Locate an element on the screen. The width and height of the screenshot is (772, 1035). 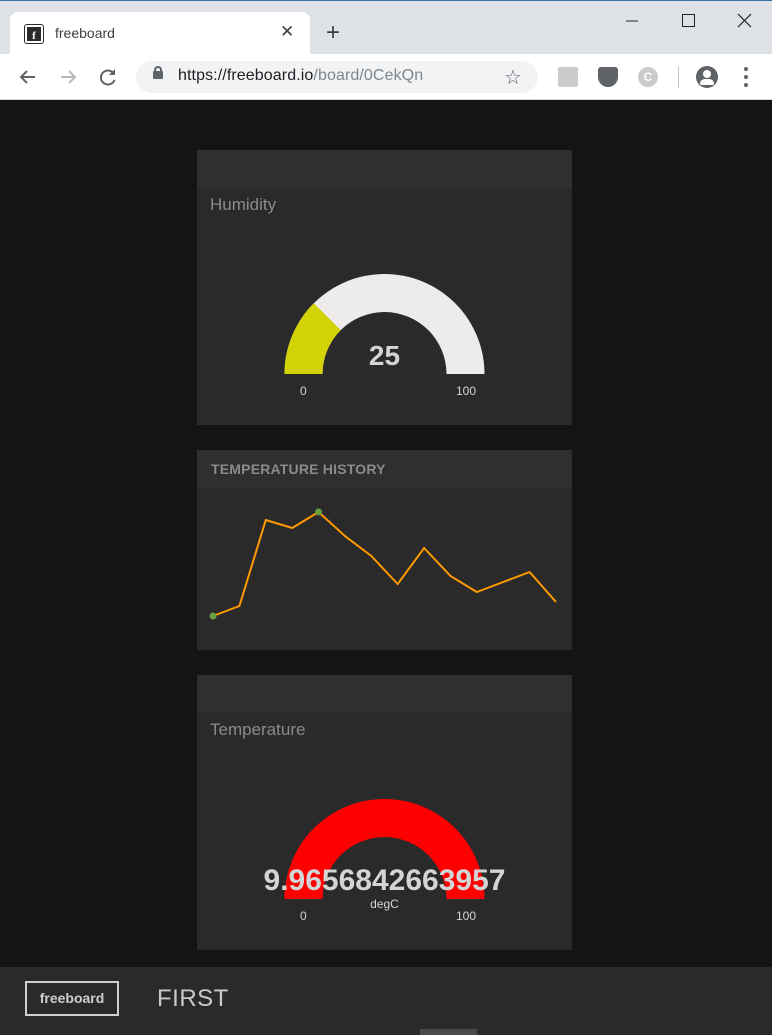
url-path: /board/0CekQn is located at coordinates (368, 75).